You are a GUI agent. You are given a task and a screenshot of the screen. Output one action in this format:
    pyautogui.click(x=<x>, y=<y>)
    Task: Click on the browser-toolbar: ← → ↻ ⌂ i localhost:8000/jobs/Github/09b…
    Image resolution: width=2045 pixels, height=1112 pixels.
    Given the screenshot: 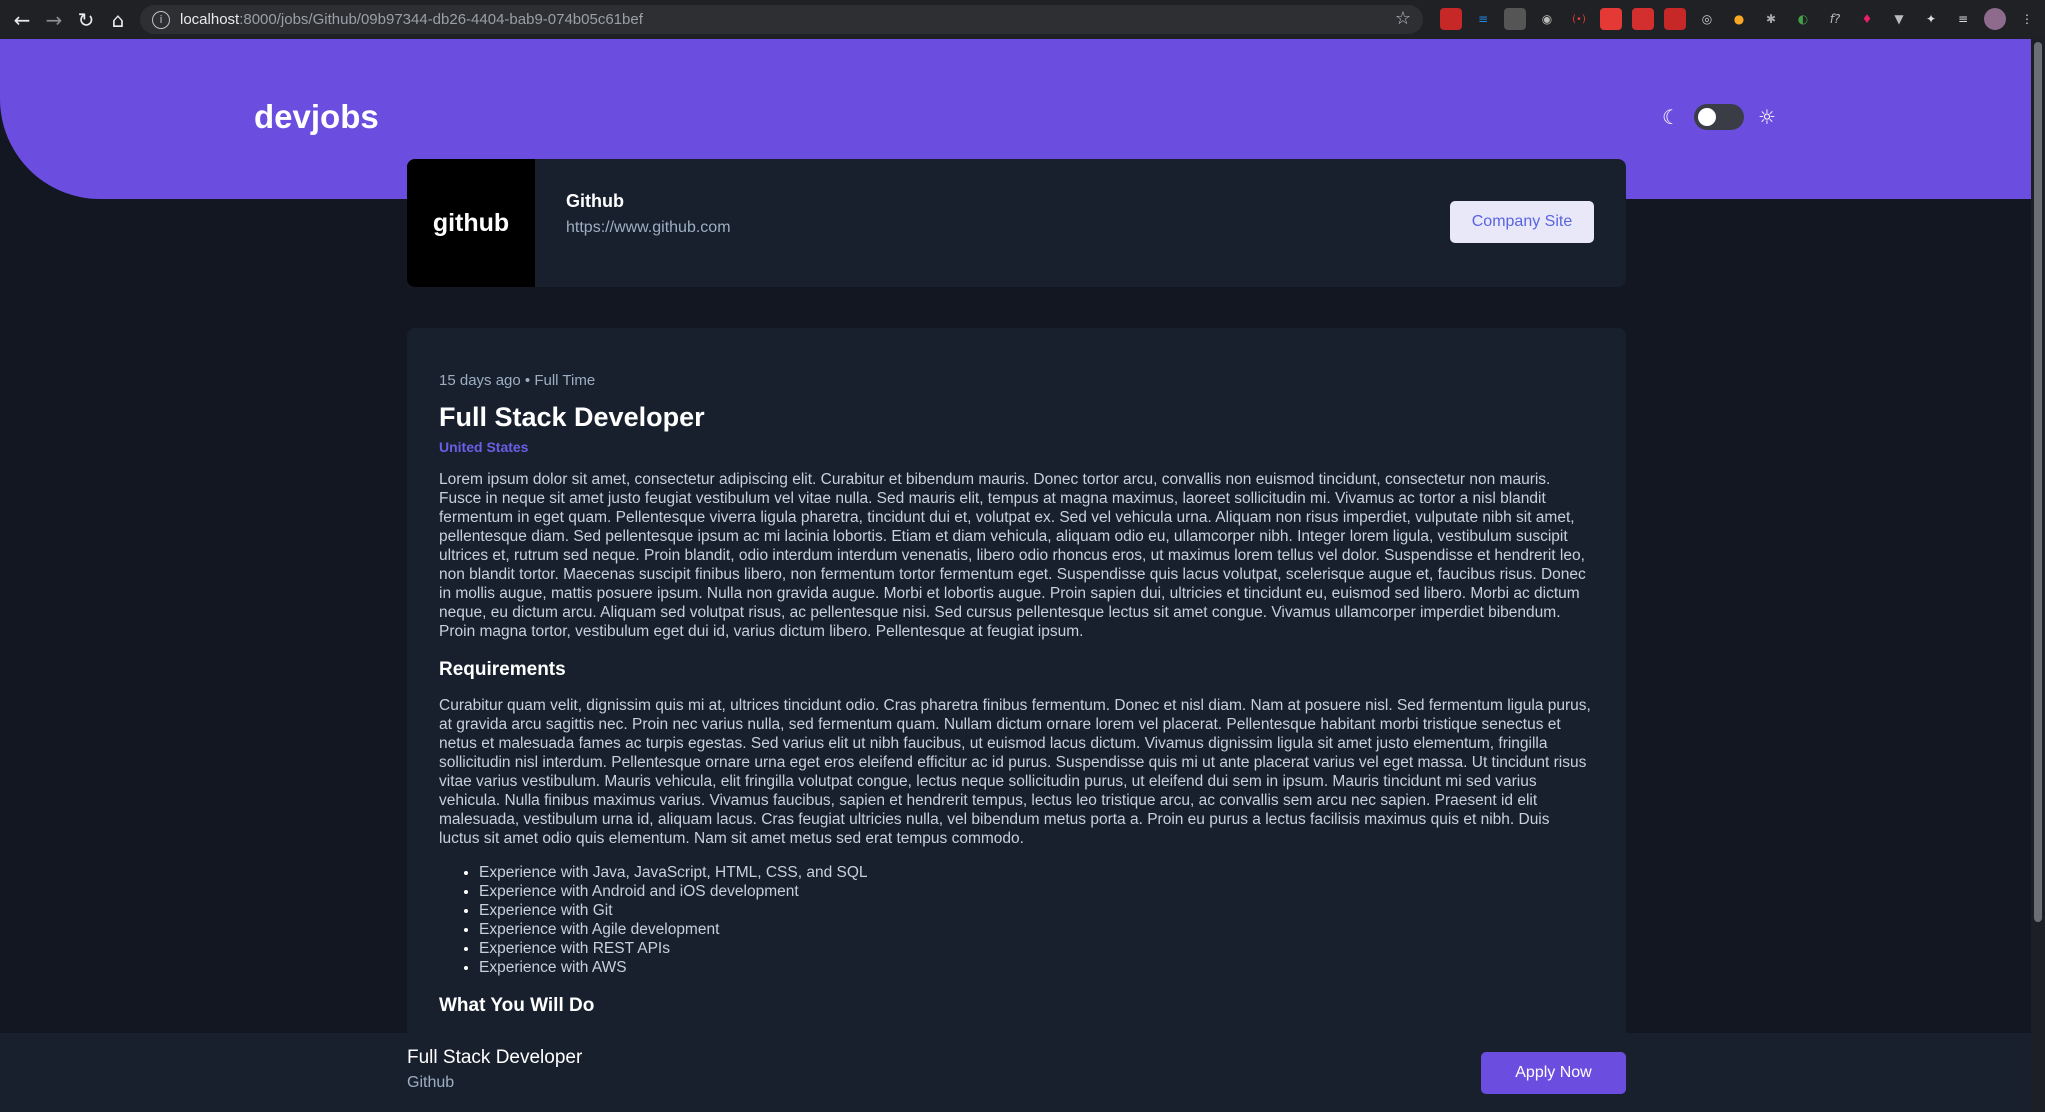 What is the action you would take?
    pyautogui.click(x=1022, y=19)
    